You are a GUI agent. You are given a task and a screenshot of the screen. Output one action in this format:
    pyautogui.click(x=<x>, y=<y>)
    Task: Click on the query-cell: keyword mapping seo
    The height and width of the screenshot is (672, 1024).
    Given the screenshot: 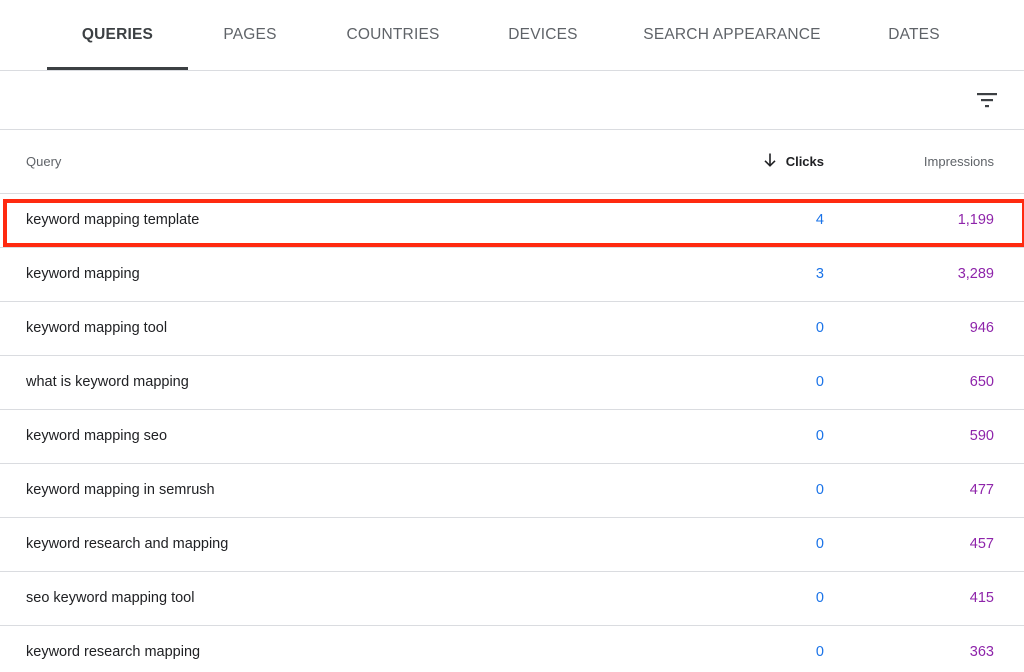 What is the action you would take?
    pyautogui.click(x=97, y=436)
    